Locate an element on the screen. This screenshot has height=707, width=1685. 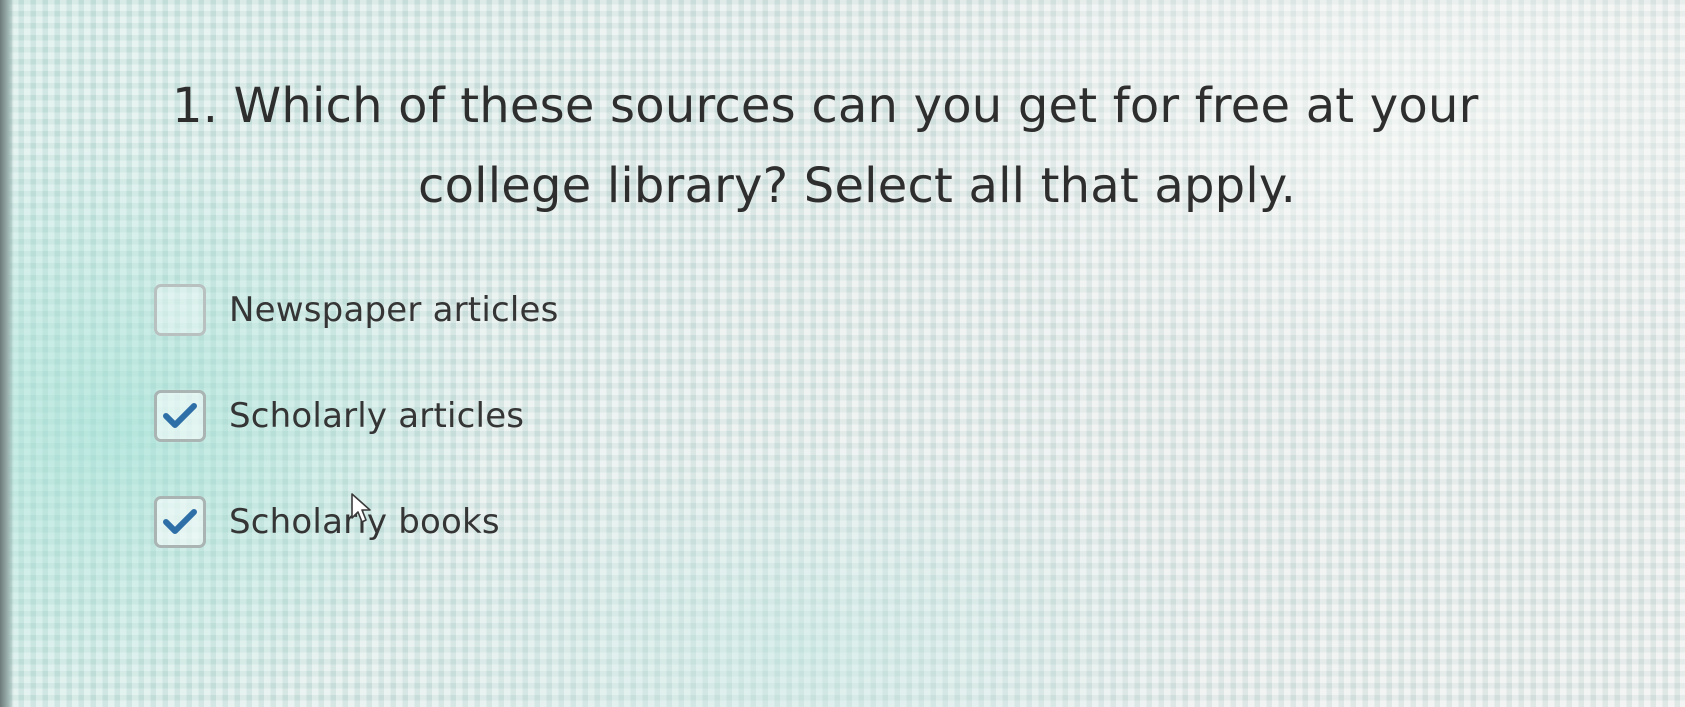
option-newspaper-articles: Newspaper articles is located at coordinates (356, 310).